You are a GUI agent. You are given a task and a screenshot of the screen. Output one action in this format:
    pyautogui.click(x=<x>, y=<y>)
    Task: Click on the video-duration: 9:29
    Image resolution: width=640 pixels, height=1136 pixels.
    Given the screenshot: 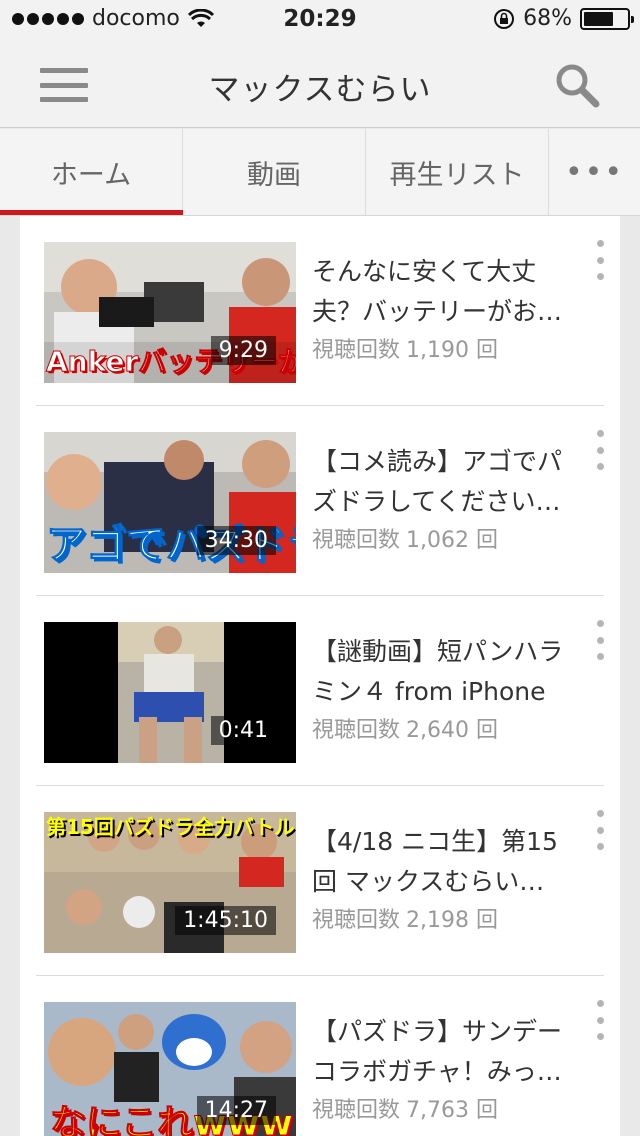 What is the action you would take?
    pyautogui.click(x=243, y=350)
    